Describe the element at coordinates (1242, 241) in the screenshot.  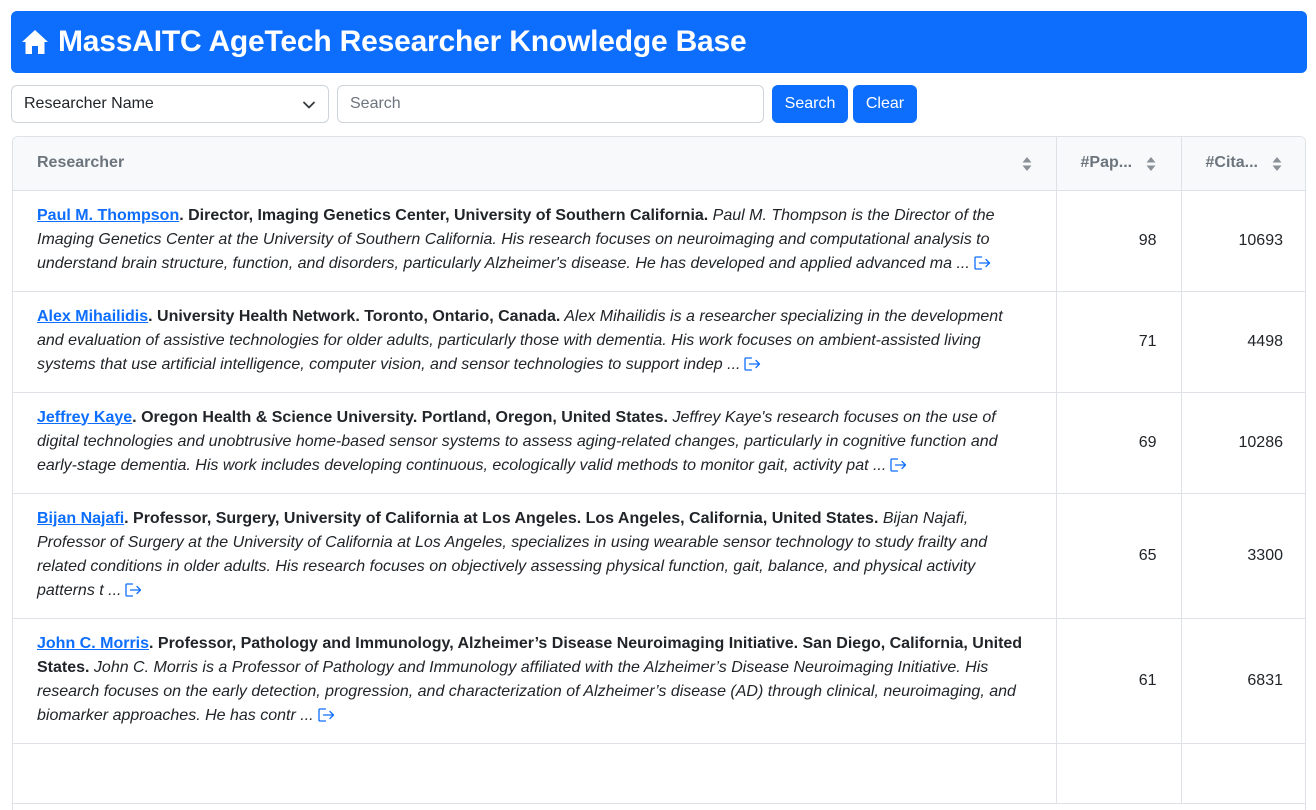
I see `citations-count: 10693` at that location.